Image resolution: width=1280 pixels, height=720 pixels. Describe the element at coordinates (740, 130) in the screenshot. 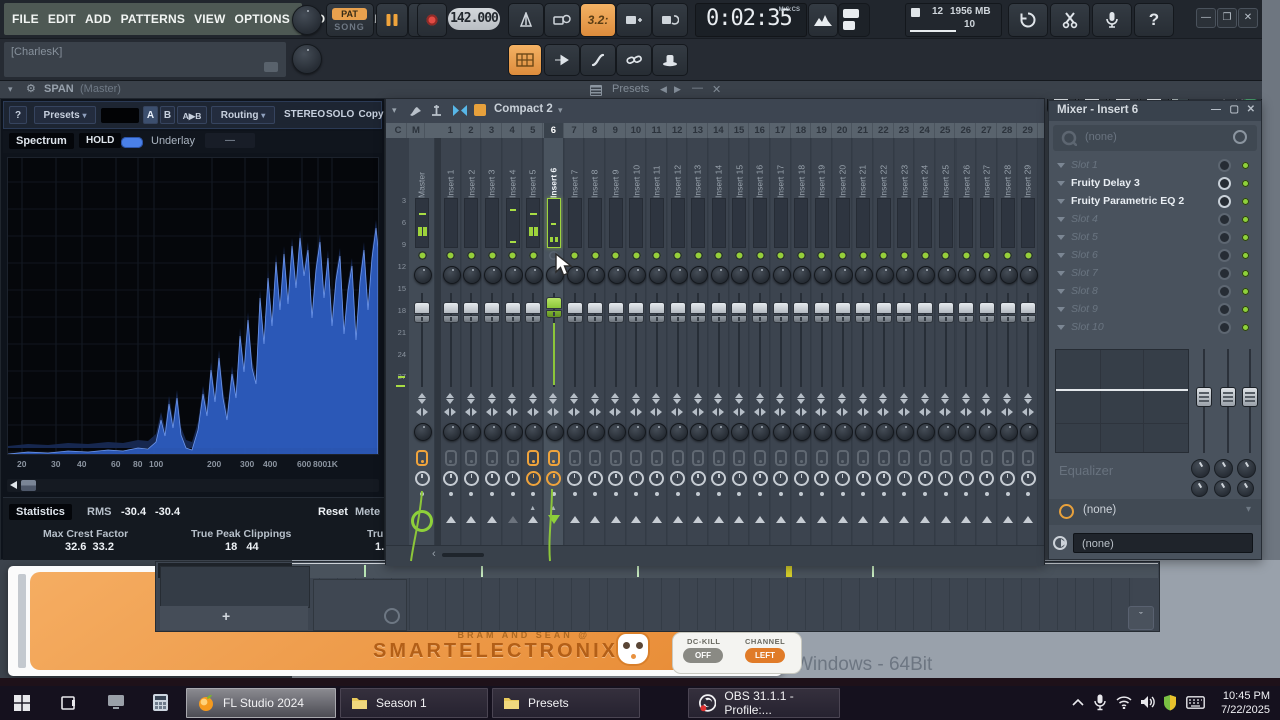

I see `header-cell-15: 15` at that location.